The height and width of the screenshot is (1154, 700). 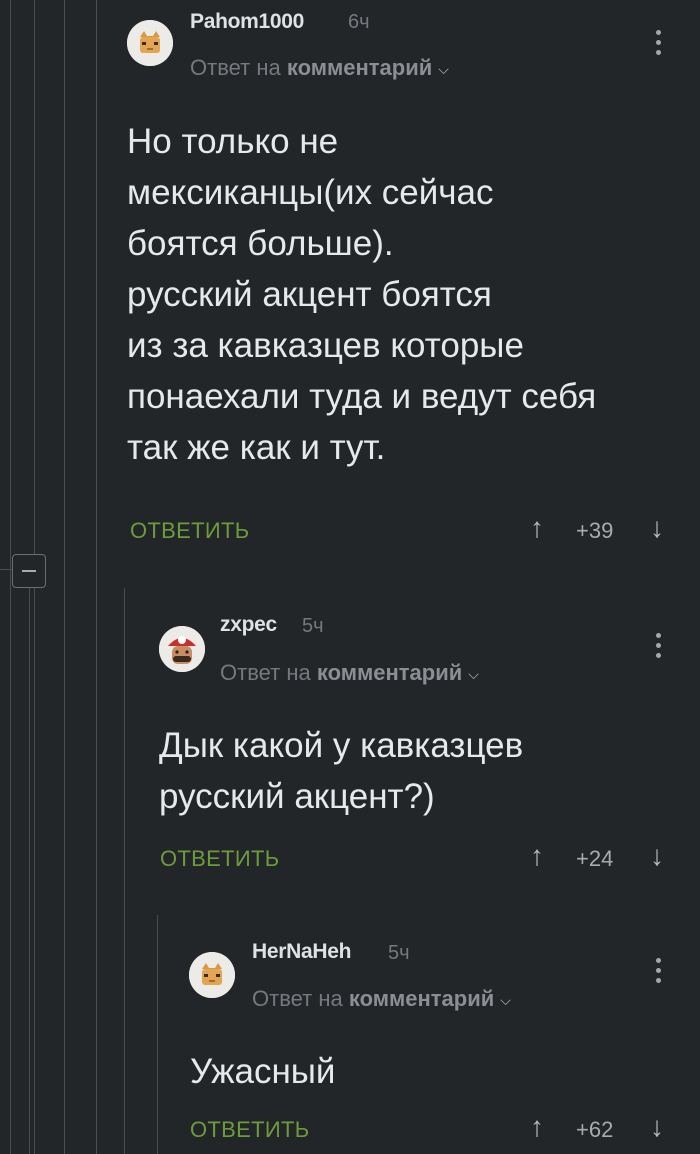 I want to click on comment-text: Ужасный, so click(x=263, y=1071).